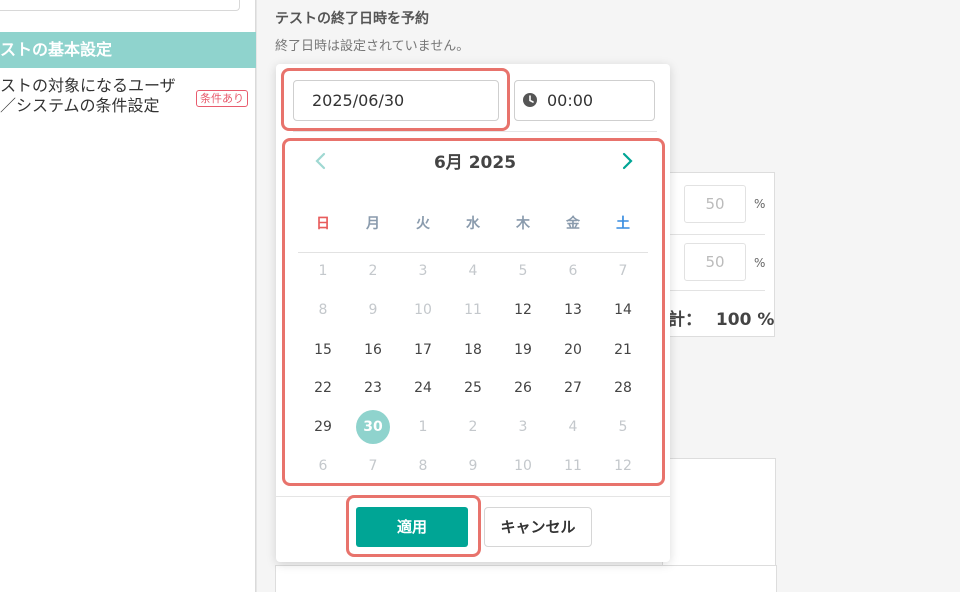 Image resolution: width=960 pixels, height=592 pixels. What do you see at coordinates (538, 527) in the screenshot?
I see `cancel-button: キャンセル` at bounding box center [538, 527].